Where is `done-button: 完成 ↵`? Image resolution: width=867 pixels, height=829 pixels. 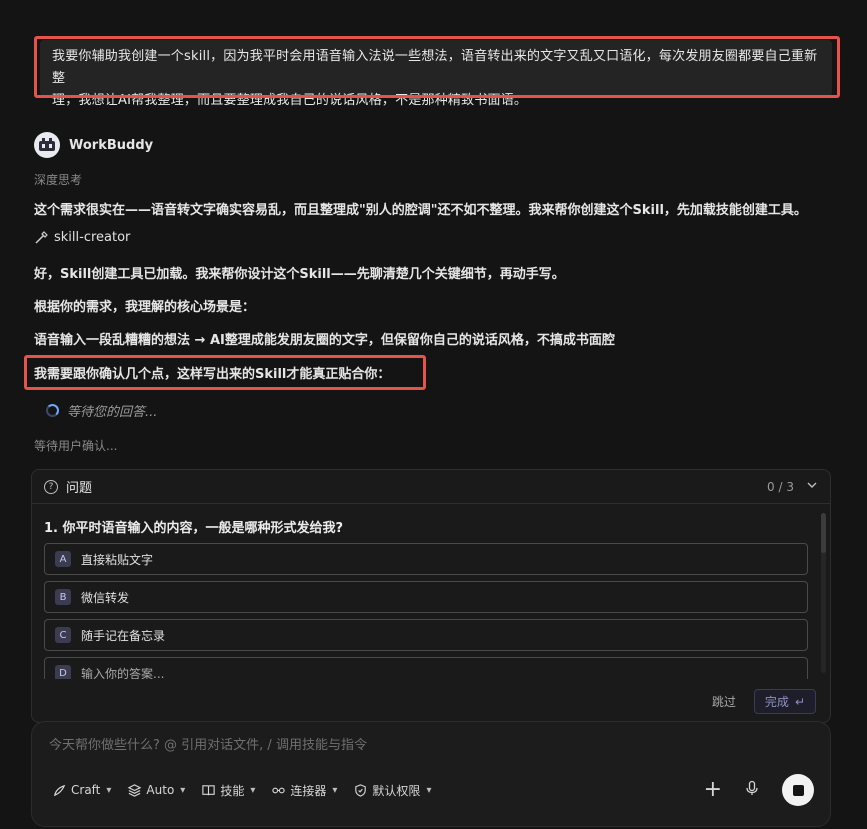 done-button: 完成 ↵ is located at coordinates (784, 701).